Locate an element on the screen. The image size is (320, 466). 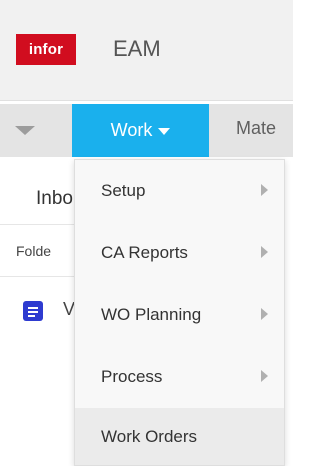
tab-work: Work is located at coordinates (140, 130).